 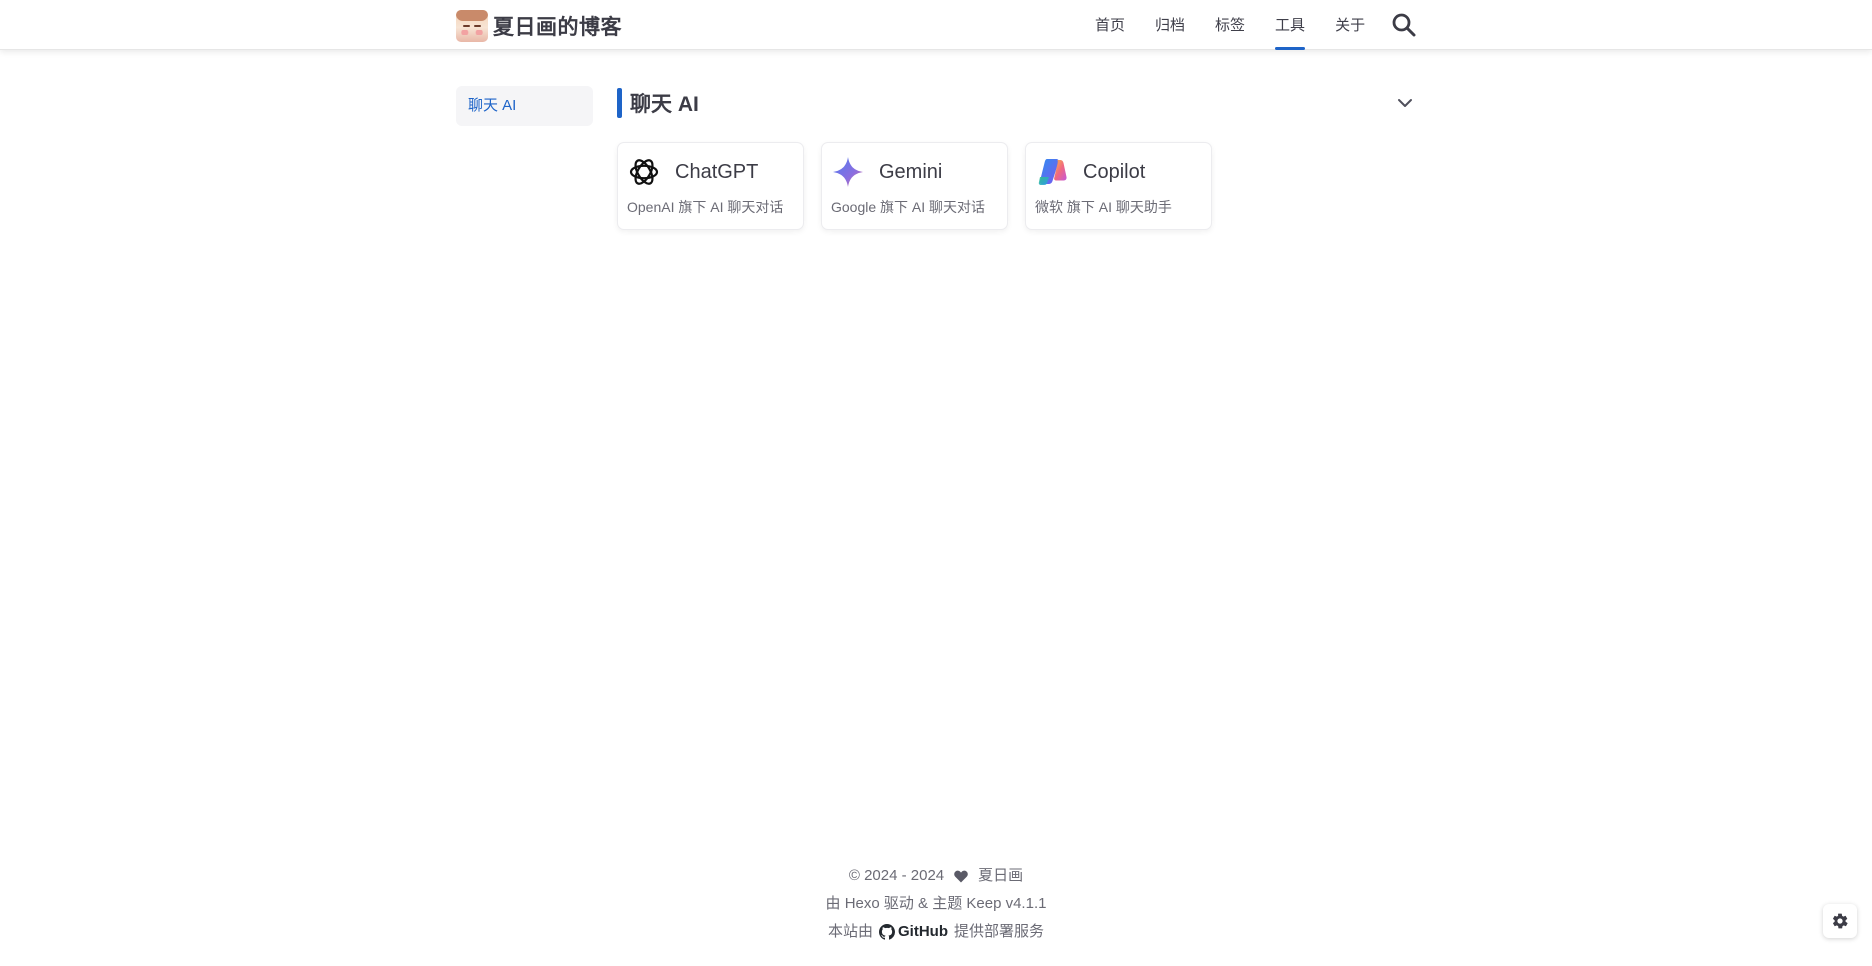 I want to click on nav-item-about: 关于, so click(x=1350, y=25).